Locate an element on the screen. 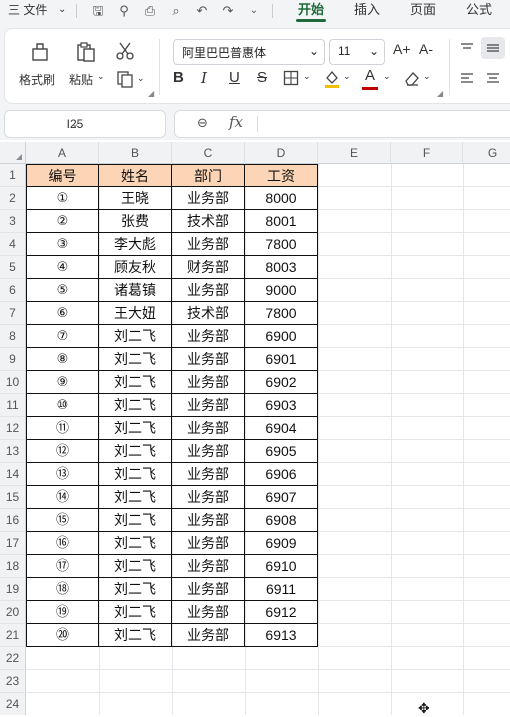 This screenshot has width=510, height=717. table-cell: ⑦ is located at coordinates (62, 336).